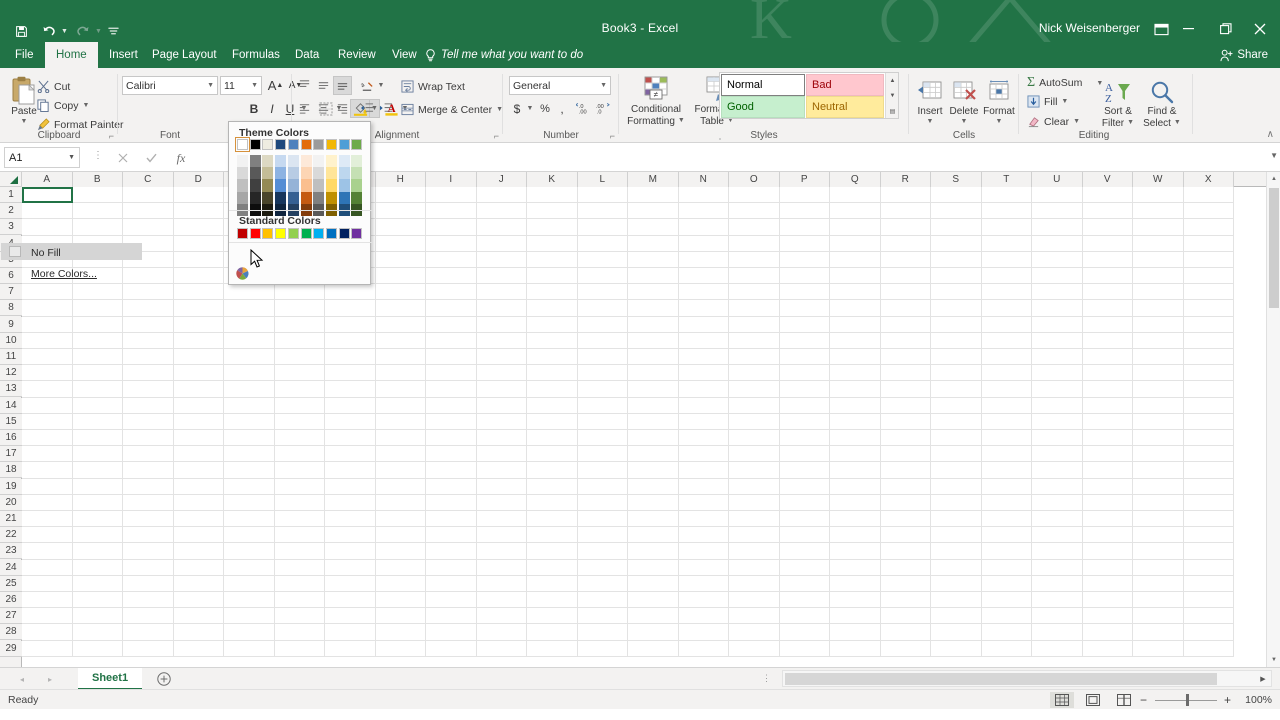  Describe the element at coordinates (703, 243) in the screenshot. I see `cell-N4` at that location.